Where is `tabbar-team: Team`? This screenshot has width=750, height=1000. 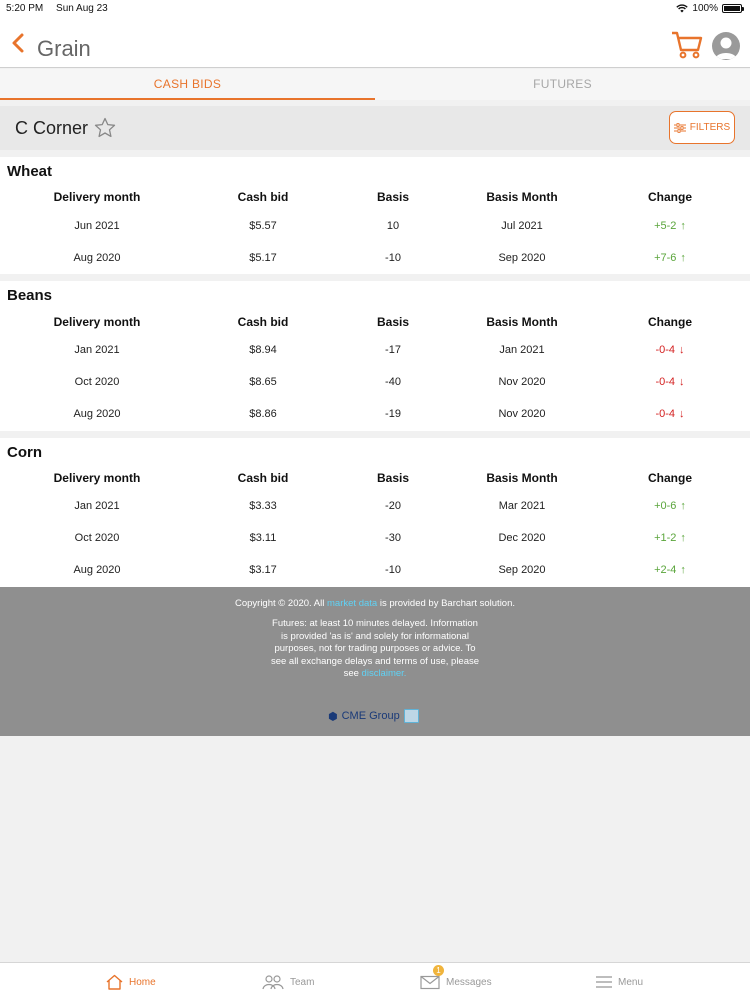 tabbar-team: Team is located at coordinates (288, 982).